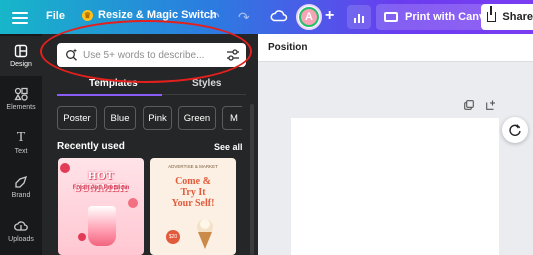  What do you see at coordinates (20, 17) in the screenshot?
I see `menu-icon` at bounding box center [20, 17].